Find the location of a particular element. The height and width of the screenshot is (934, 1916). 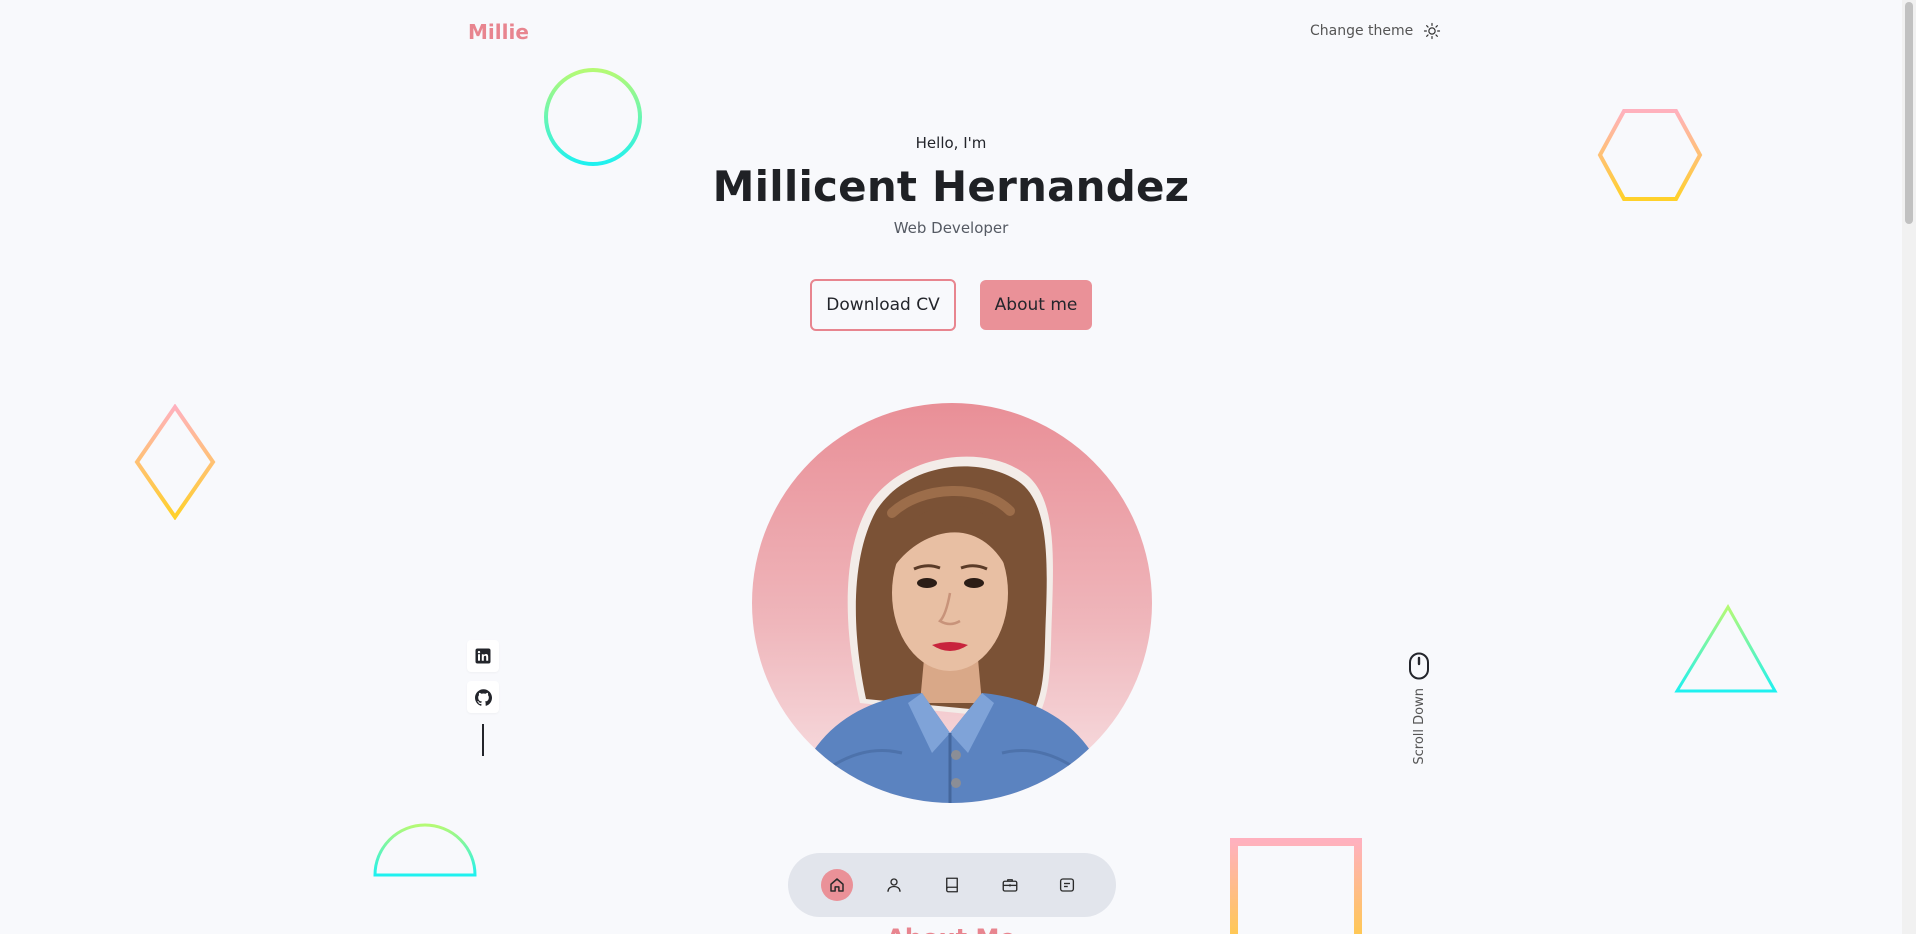

hero-role: Web Developer is located at coordinates (951, 228).